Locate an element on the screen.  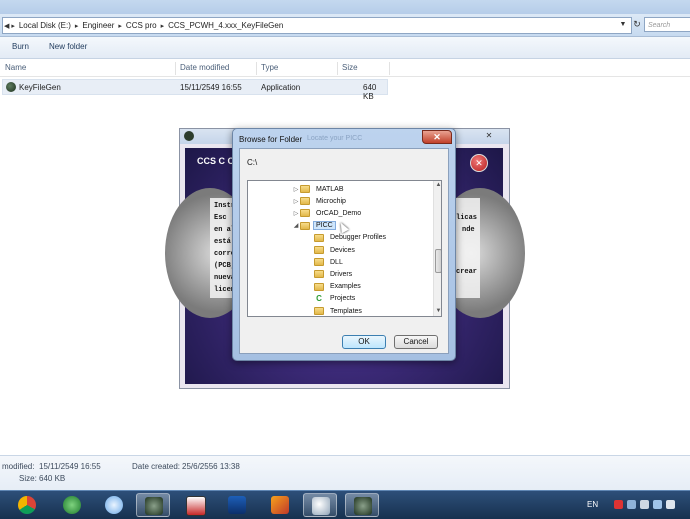
instructions-line: está is located at coordinates (222, 242).